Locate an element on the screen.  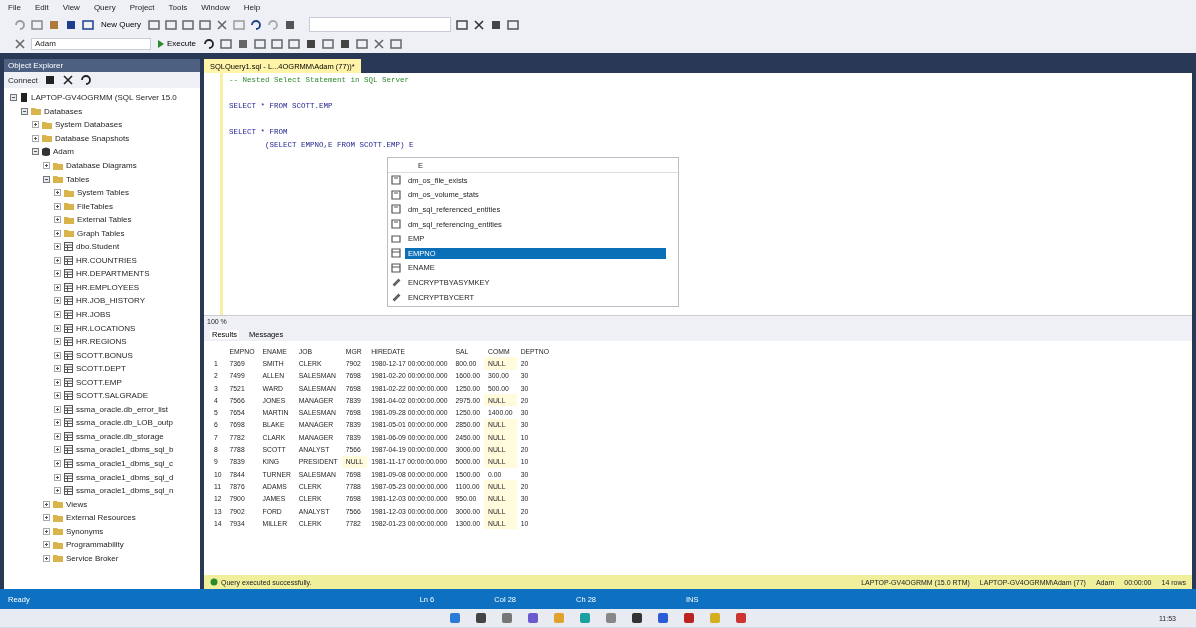
menu-item: View is located at coordinates (71, 7).